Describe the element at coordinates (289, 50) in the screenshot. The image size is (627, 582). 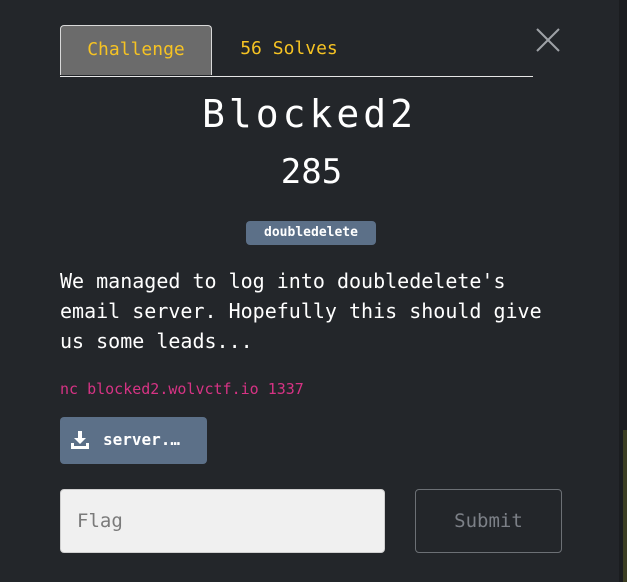
I see `tab-solves: 56 Solves` at that location.